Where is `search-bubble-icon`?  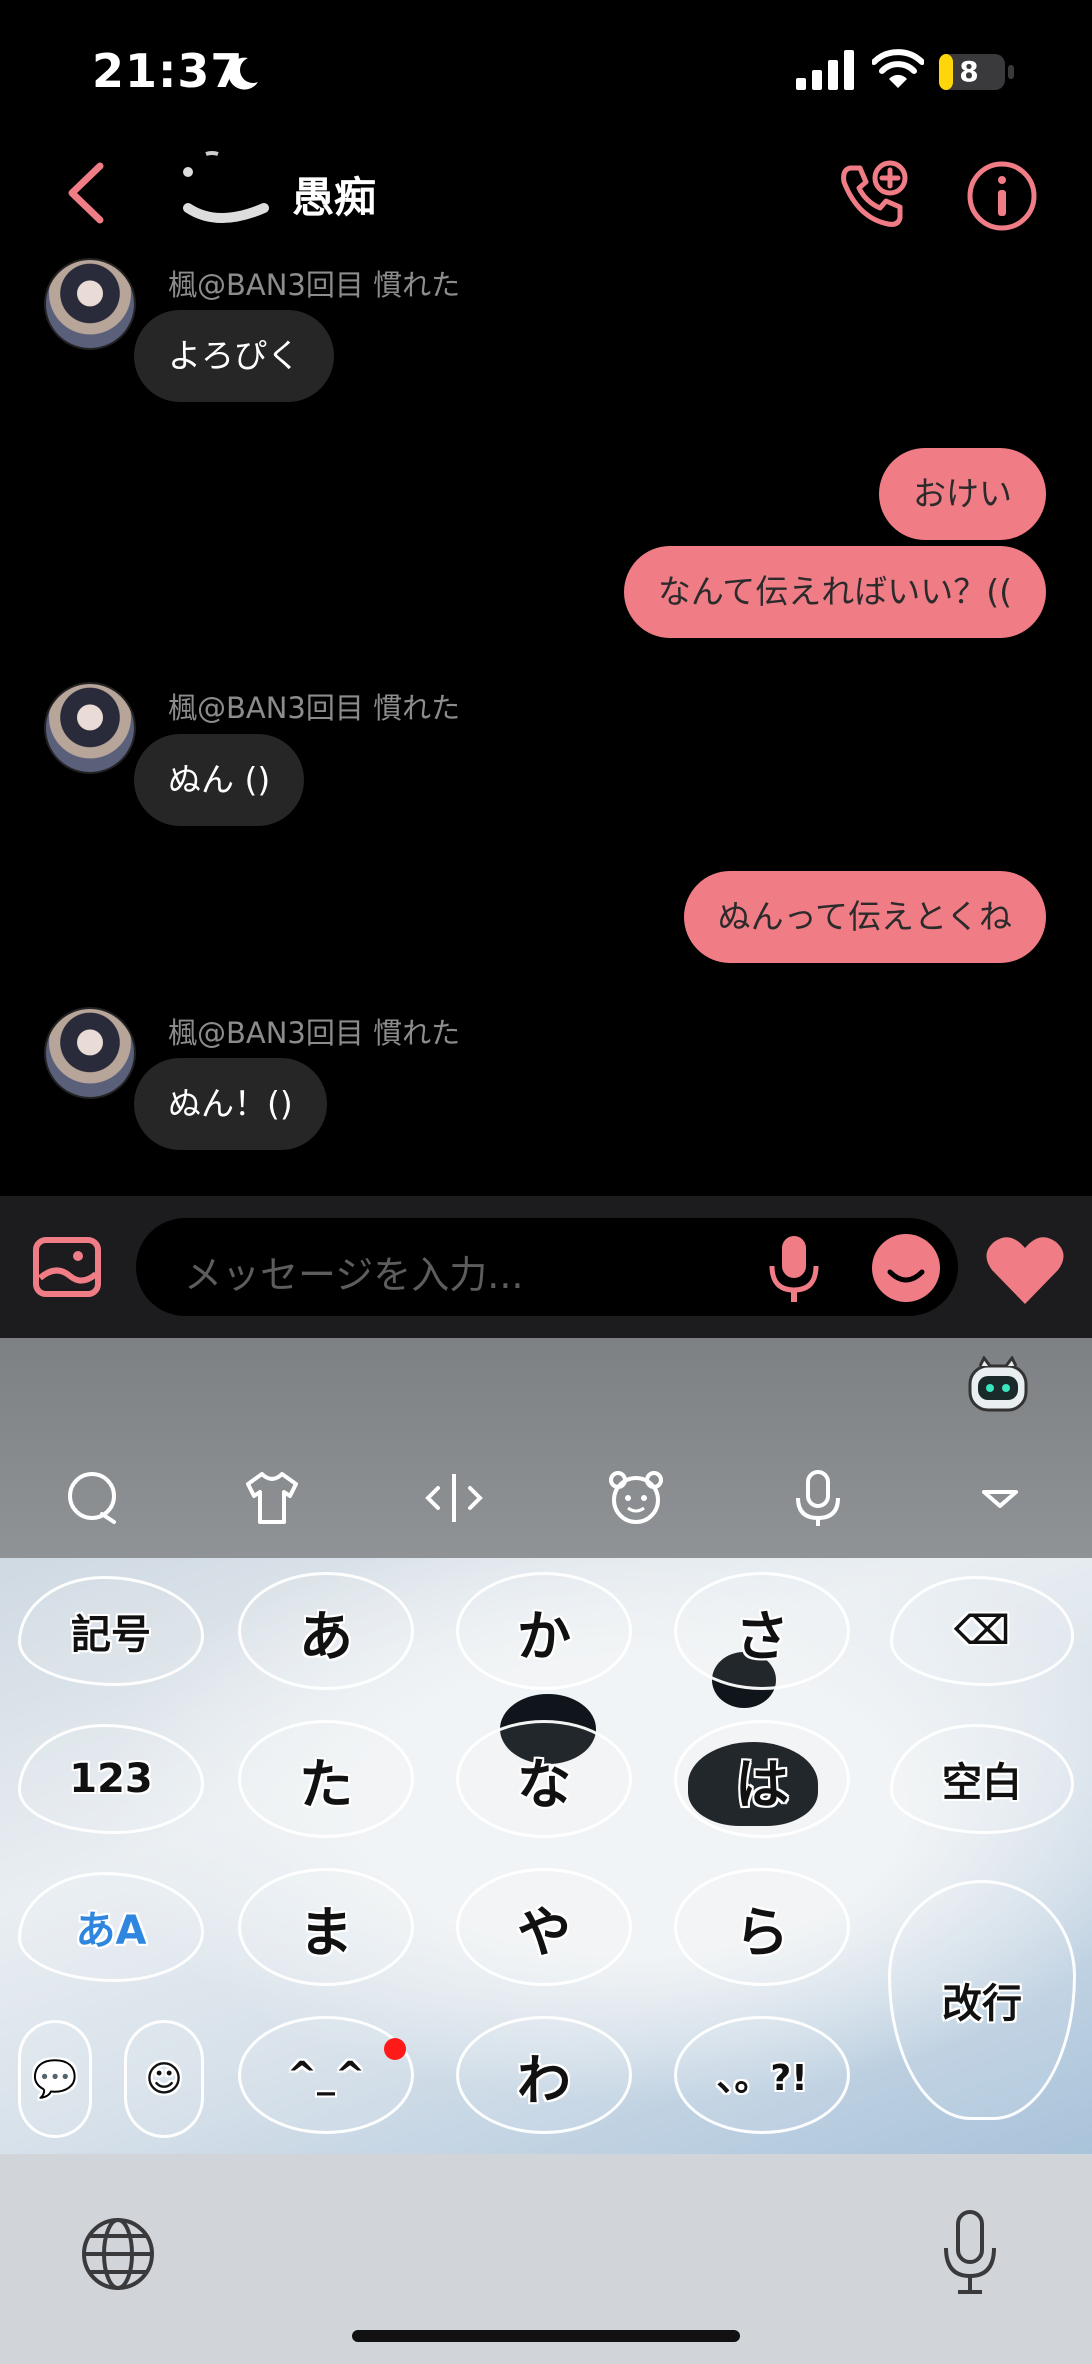 search-bubble-icon is located at coordinates (92, 1498).